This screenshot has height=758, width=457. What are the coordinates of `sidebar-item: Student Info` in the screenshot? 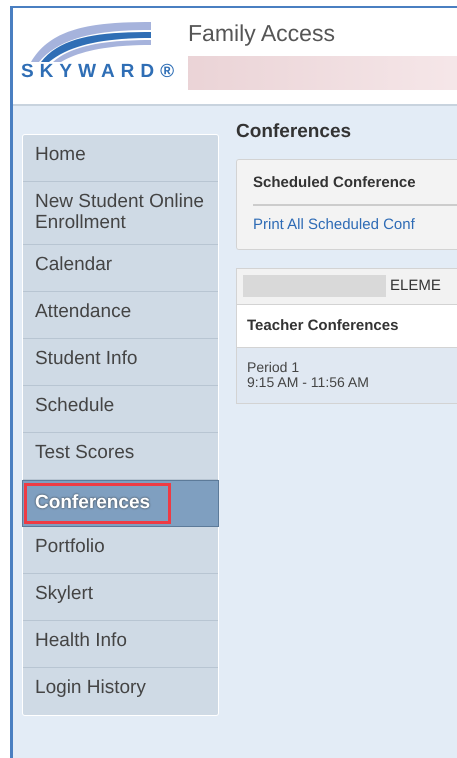 It's located at (120, 362).